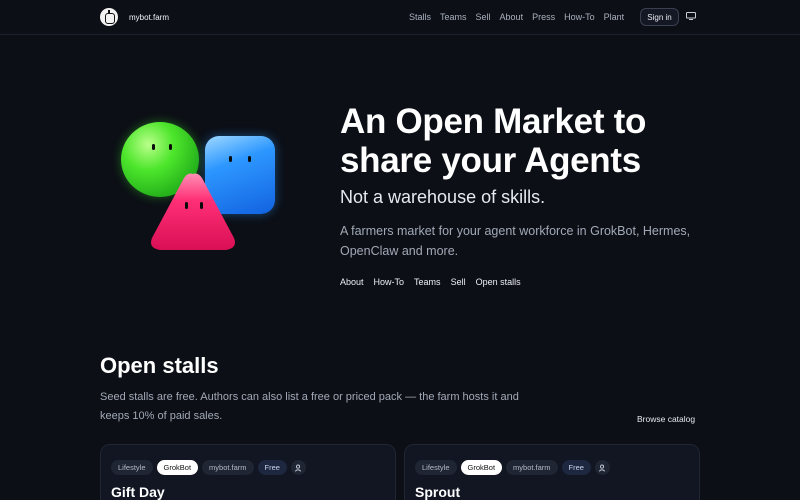 The image size is (800, 500). What do you see at coordinates (483, 17) in the screenshot?
I see `nav-link-sell: Sell` at bounding box center [483, 17].